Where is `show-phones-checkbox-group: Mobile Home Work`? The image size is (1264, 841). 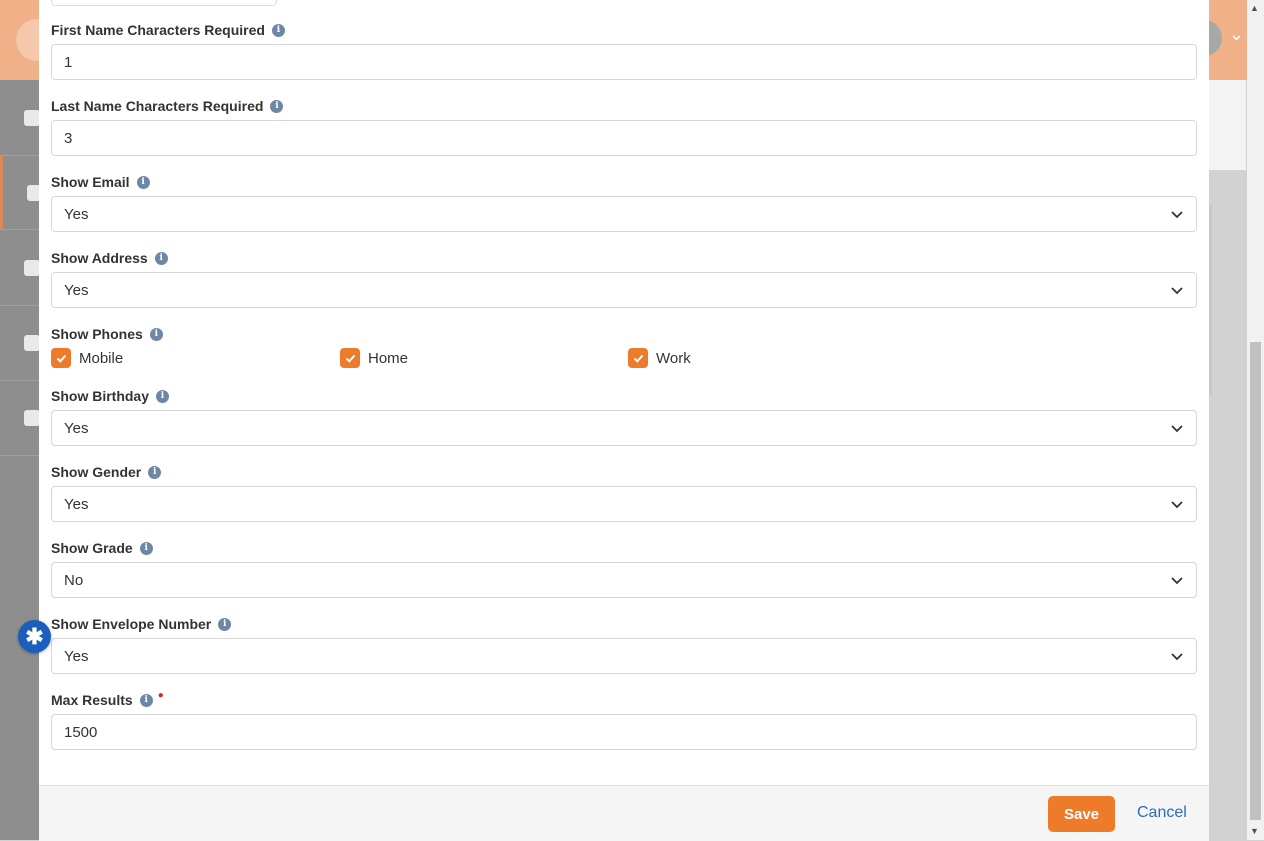 show-phones-checkbox-group: Mobile Home Work is located at coordinates (624, 360).